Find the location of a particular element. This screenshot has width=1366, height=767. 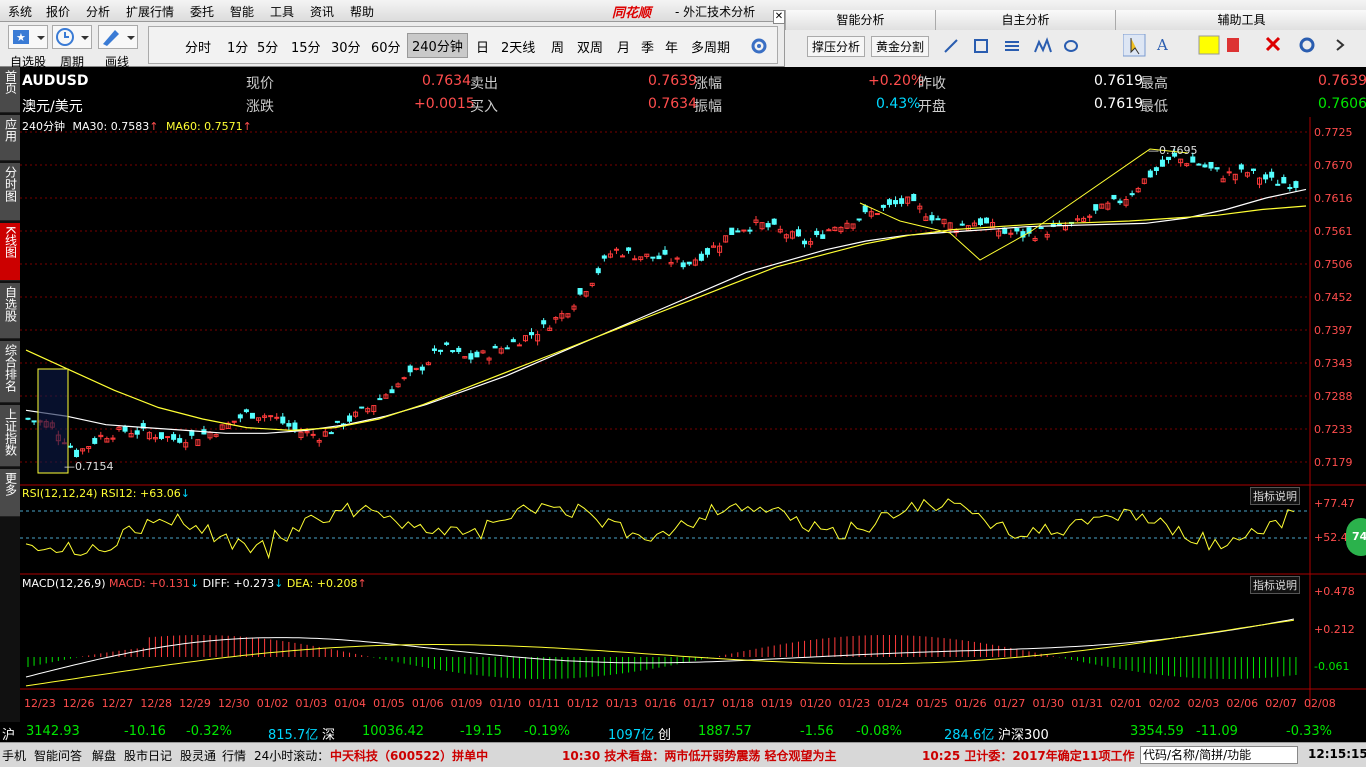

golden-section-button: 黄金分割 is located at coordinates (900, 46).